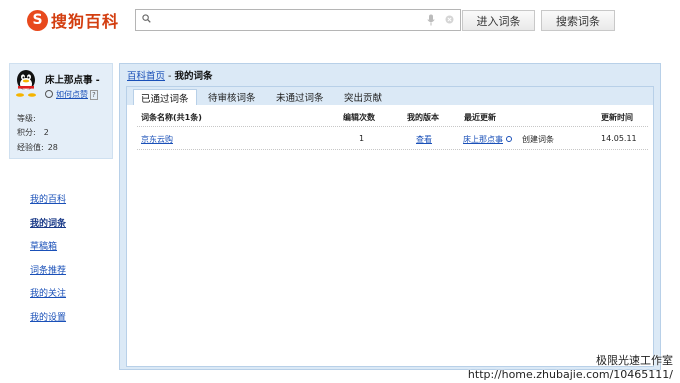 This screenshot has height=383, width=680. What do you see at coordinates (48, 299) in the screenshot?
I see `sidebar-item-follows: 我的关注` at bounding box center [48, 299].